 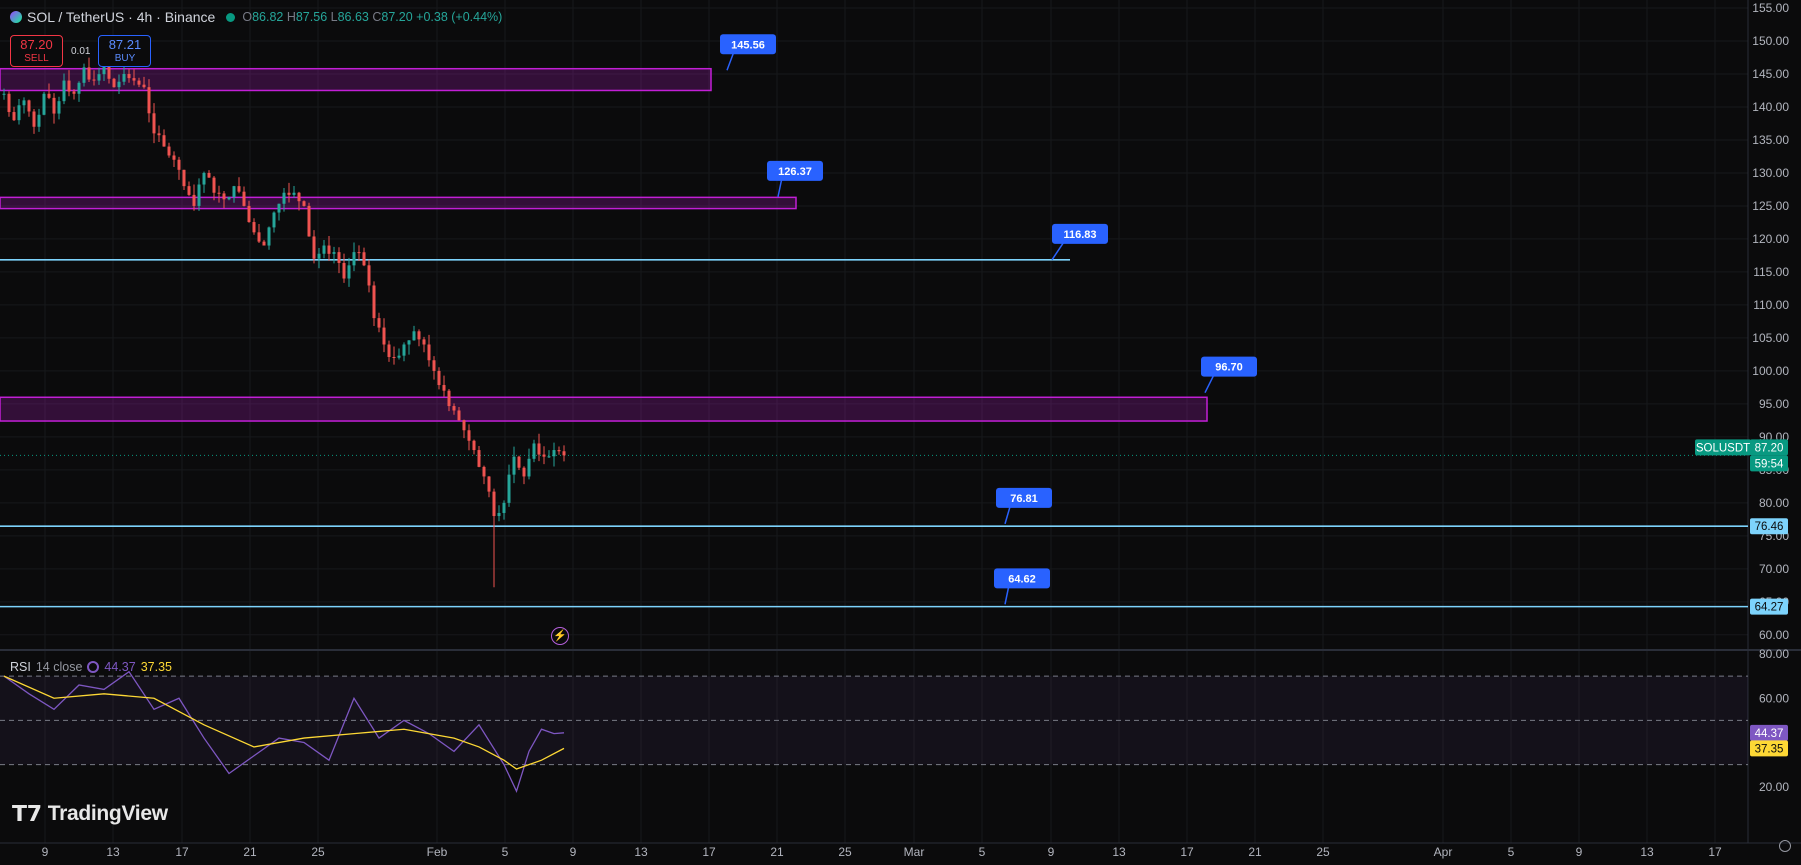 I want to click on callout-label: 76.81, so click(x=1024, y=499).